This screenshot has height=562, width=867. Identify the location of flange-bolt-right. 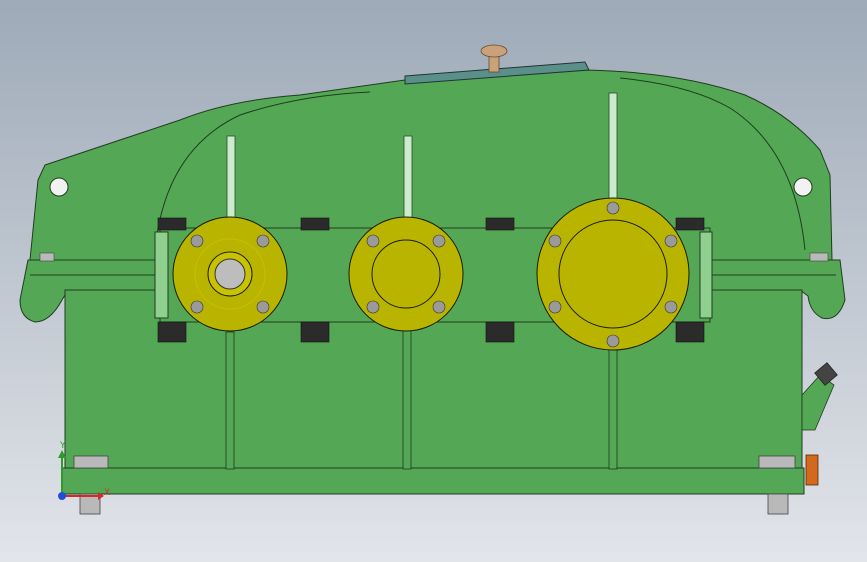
(819, 257).